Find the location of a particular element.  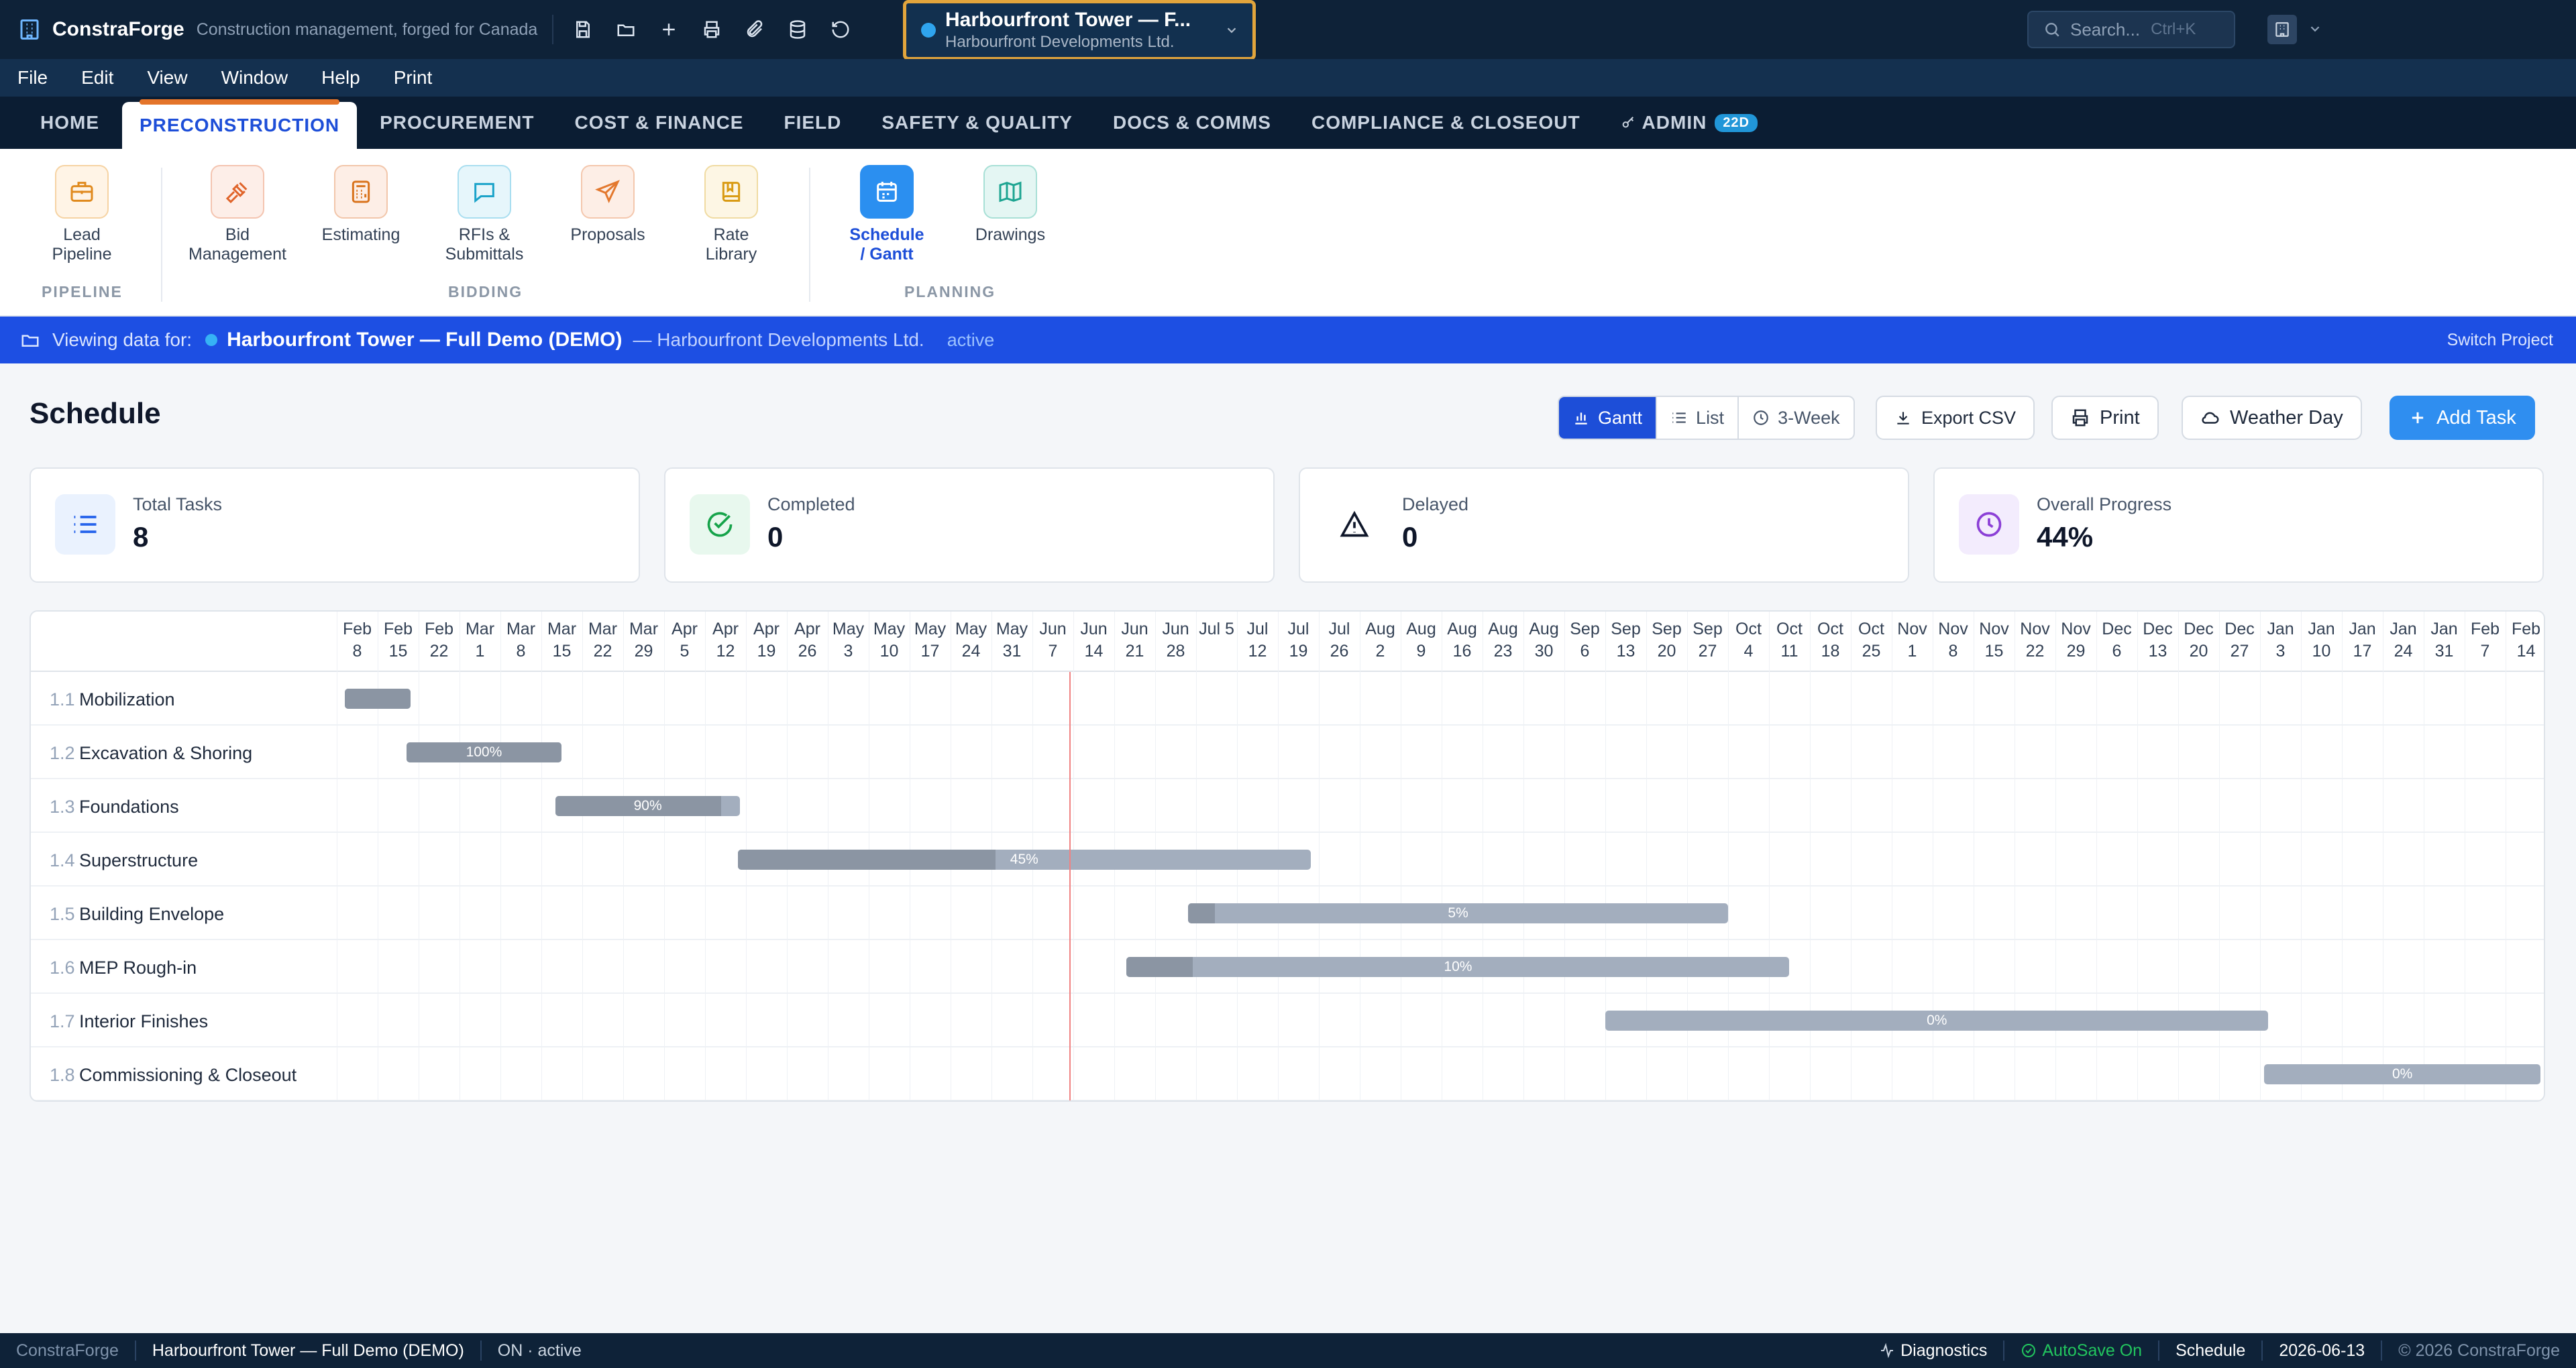

clock-icon is located at coordinates (1989, 524).